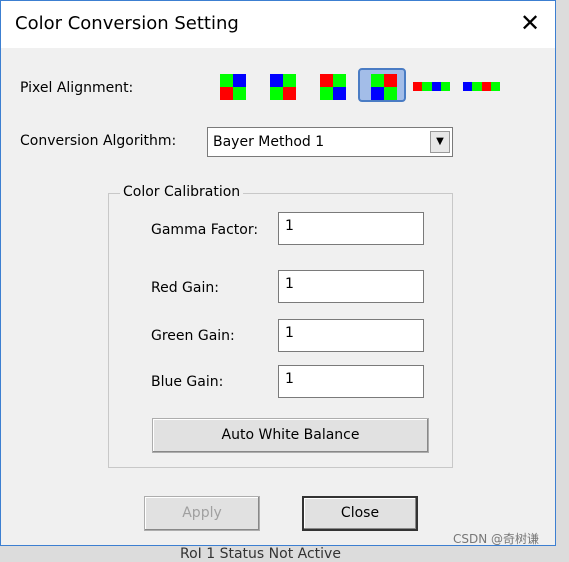 This screenshot has width=569, height=562. Describe the element at coordinates (185, 288) in the screenshot. I see `red-gain-label: Red Gain:` at that location.